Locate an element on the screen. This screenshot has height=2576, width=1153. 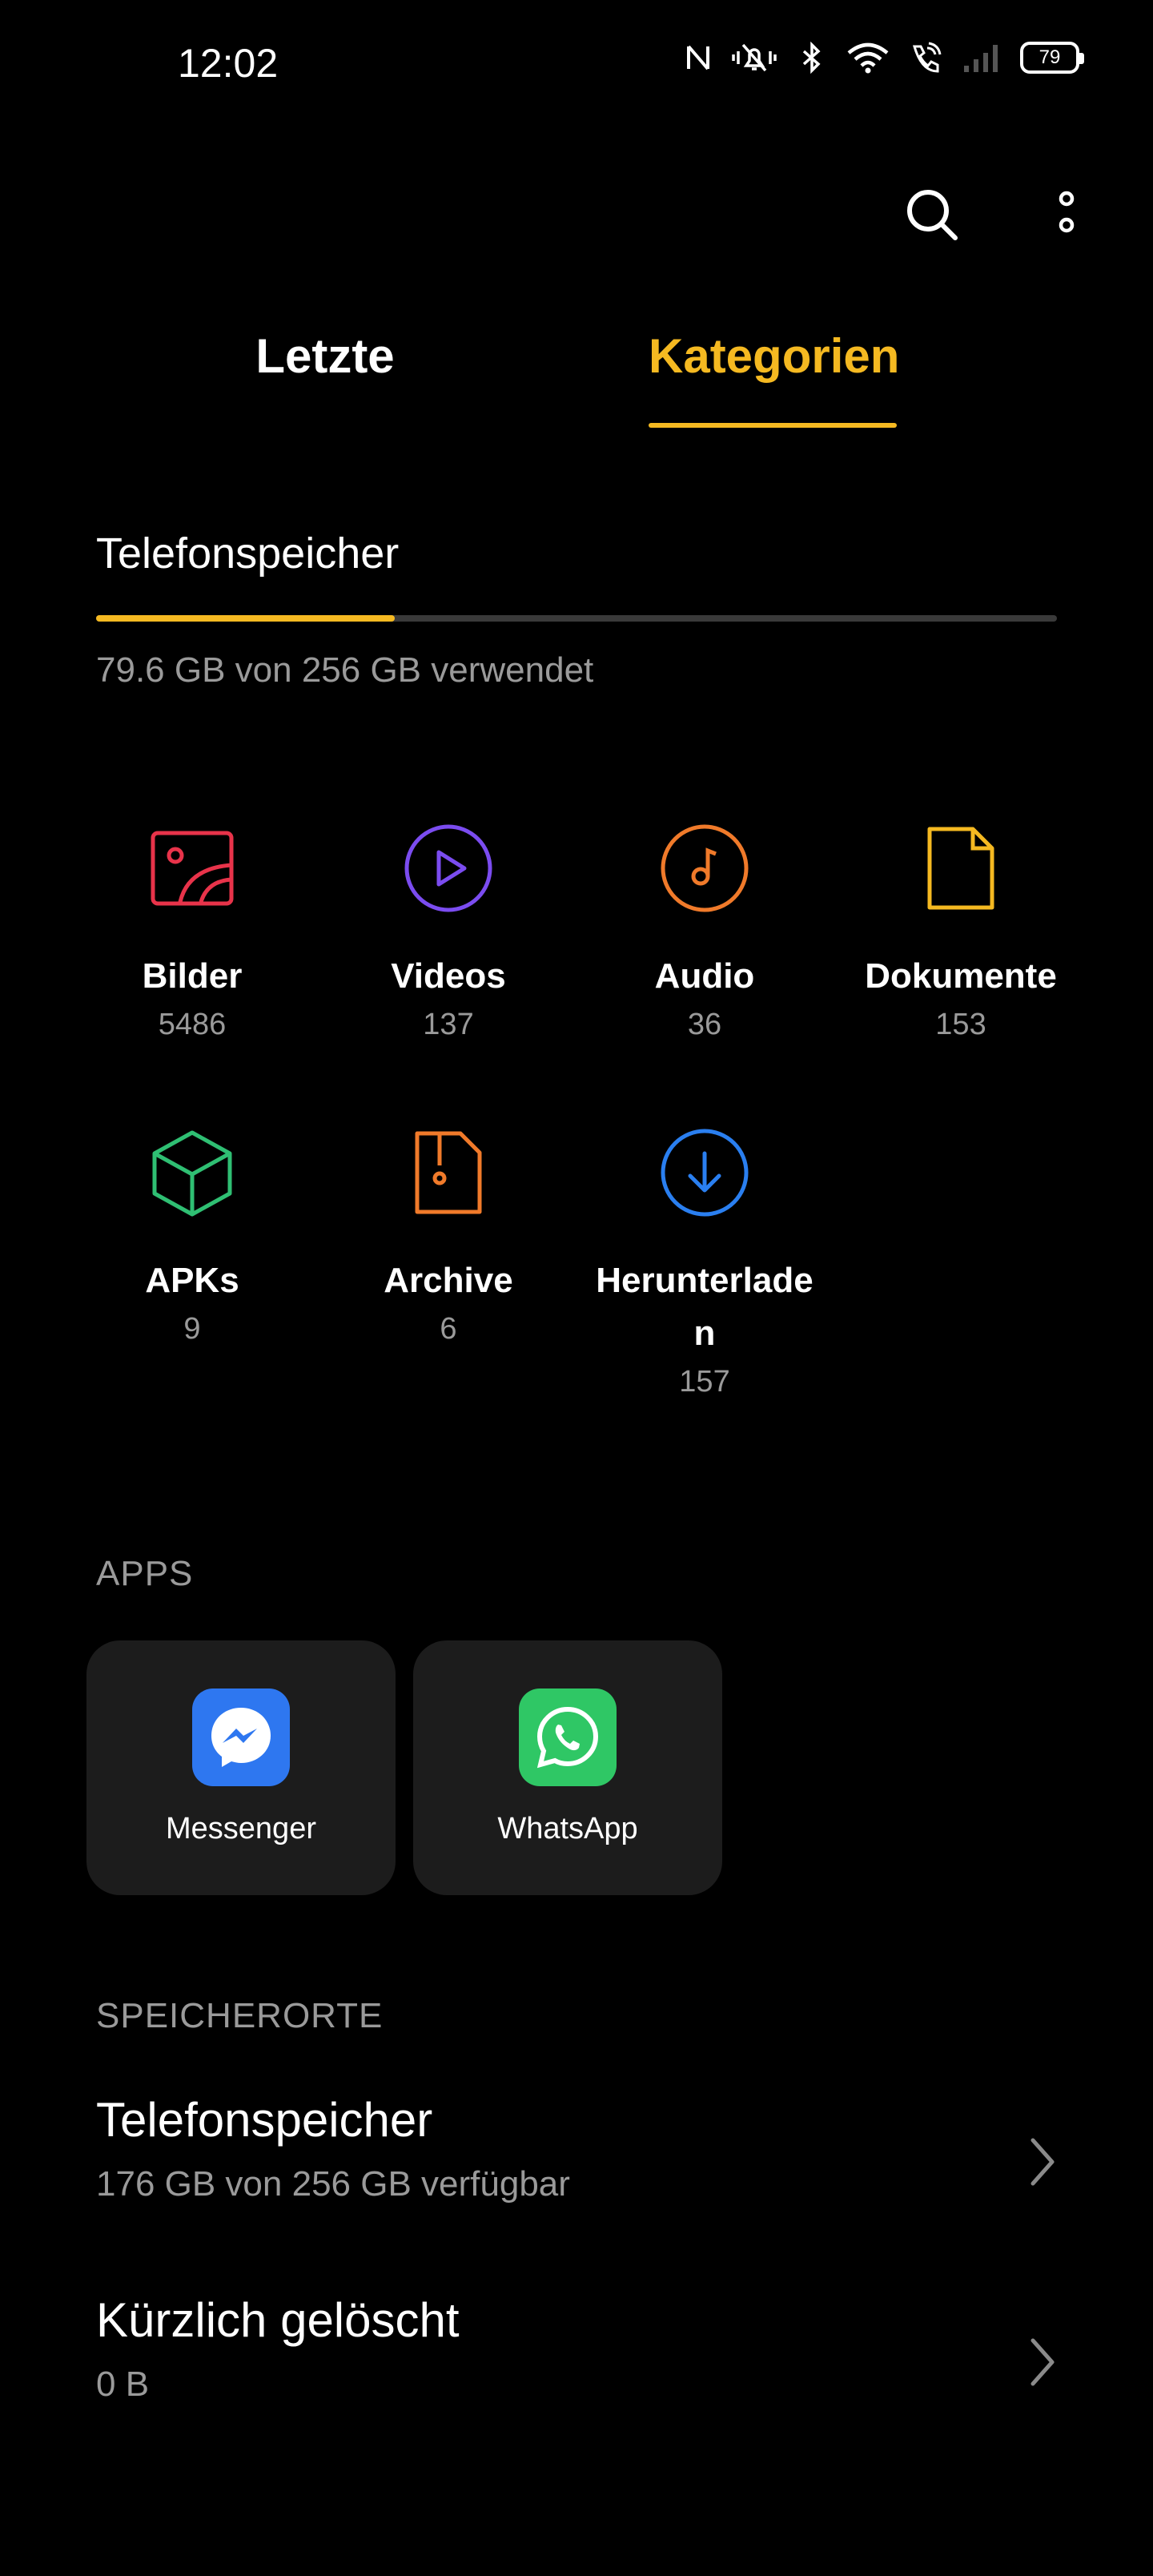
download-circle-icon is located at coordinates (705, 1173).